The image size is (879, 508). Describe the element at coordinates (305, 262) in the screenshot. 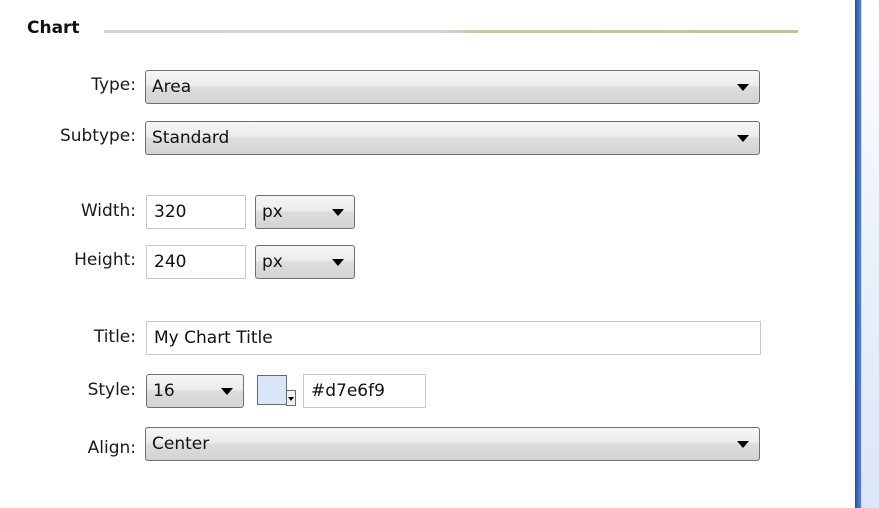

I see `height-unit-select: px` at that location.